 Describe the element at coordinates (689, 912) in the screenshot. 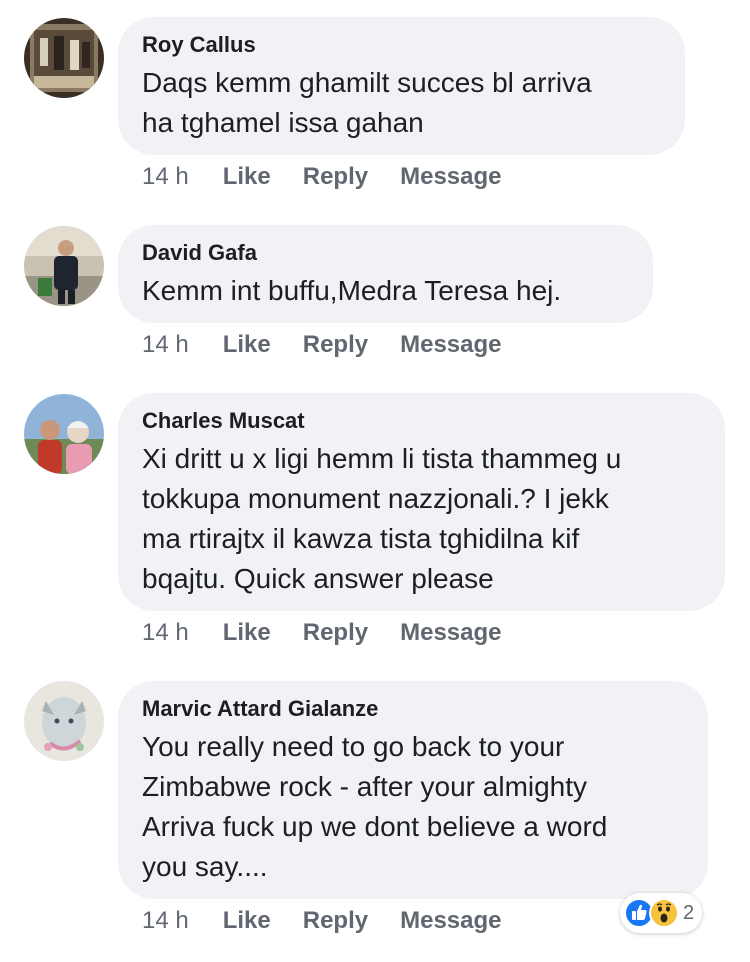

I see `reaction-count: 2` at that location.